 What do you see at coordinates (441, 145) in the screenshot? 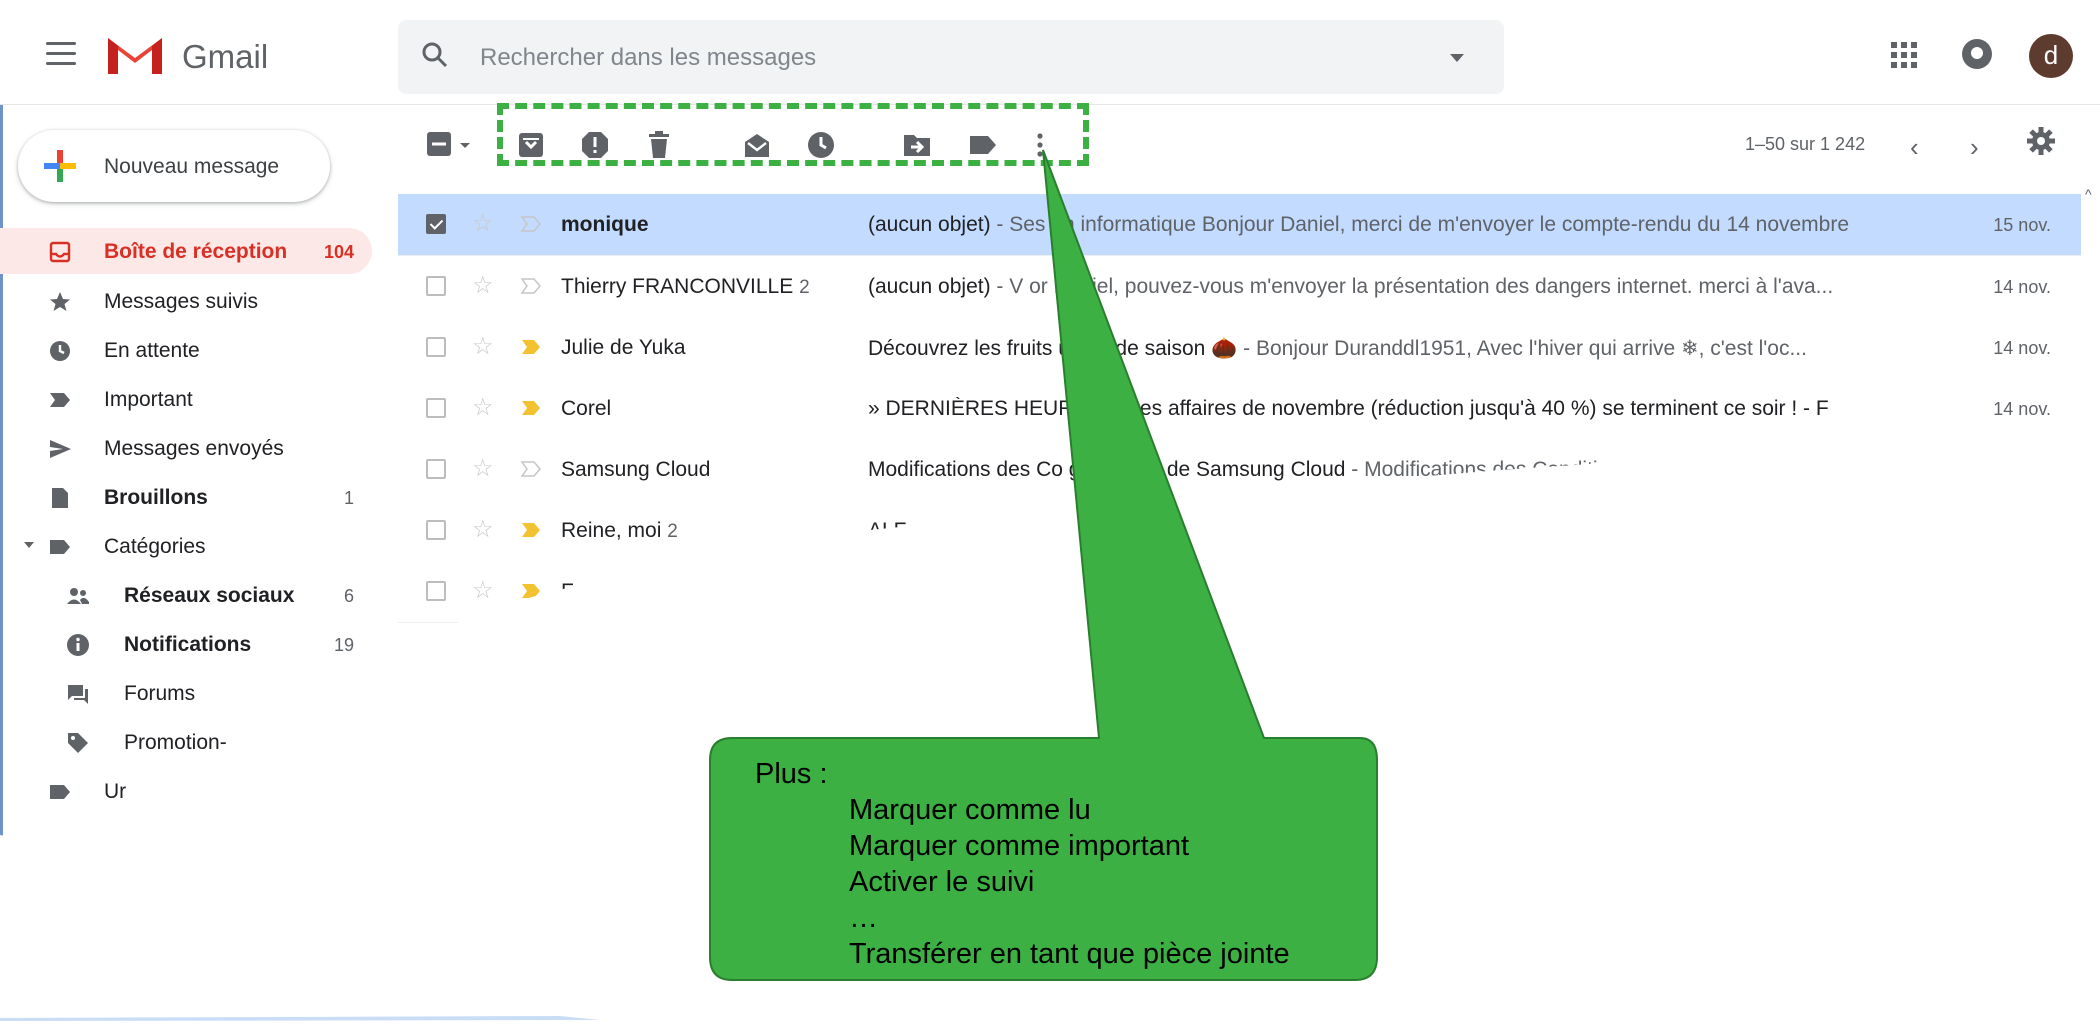
I see `select-all-checkbox` at bounding box center [441, 145].